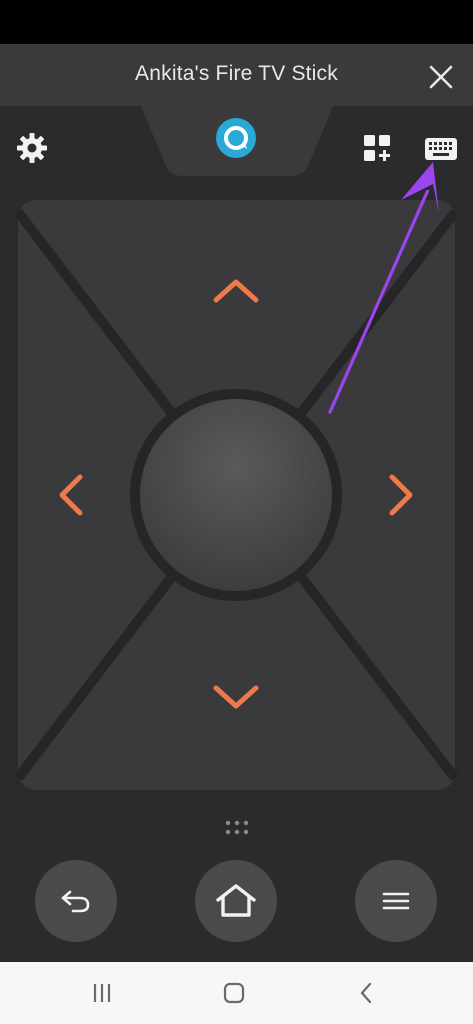 The width and height of the screenshot is (473, 1024). I want to click on annotation-arrowhead, so click(420, 188).